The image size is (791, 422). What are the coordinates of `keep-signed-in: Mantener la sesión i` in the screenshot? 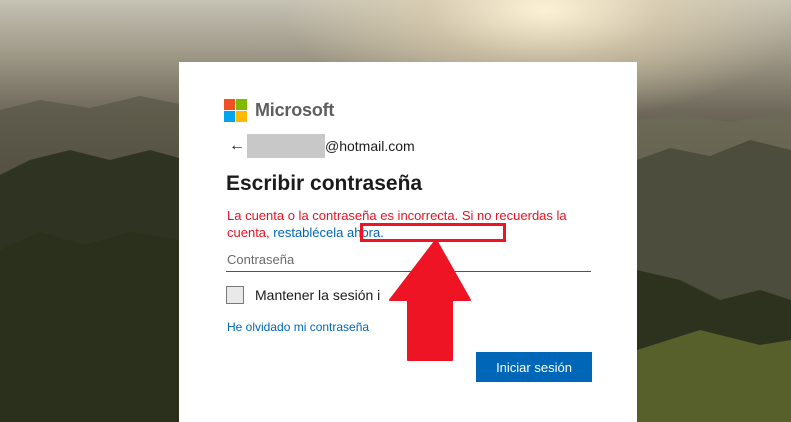 It's located at (303, 295).